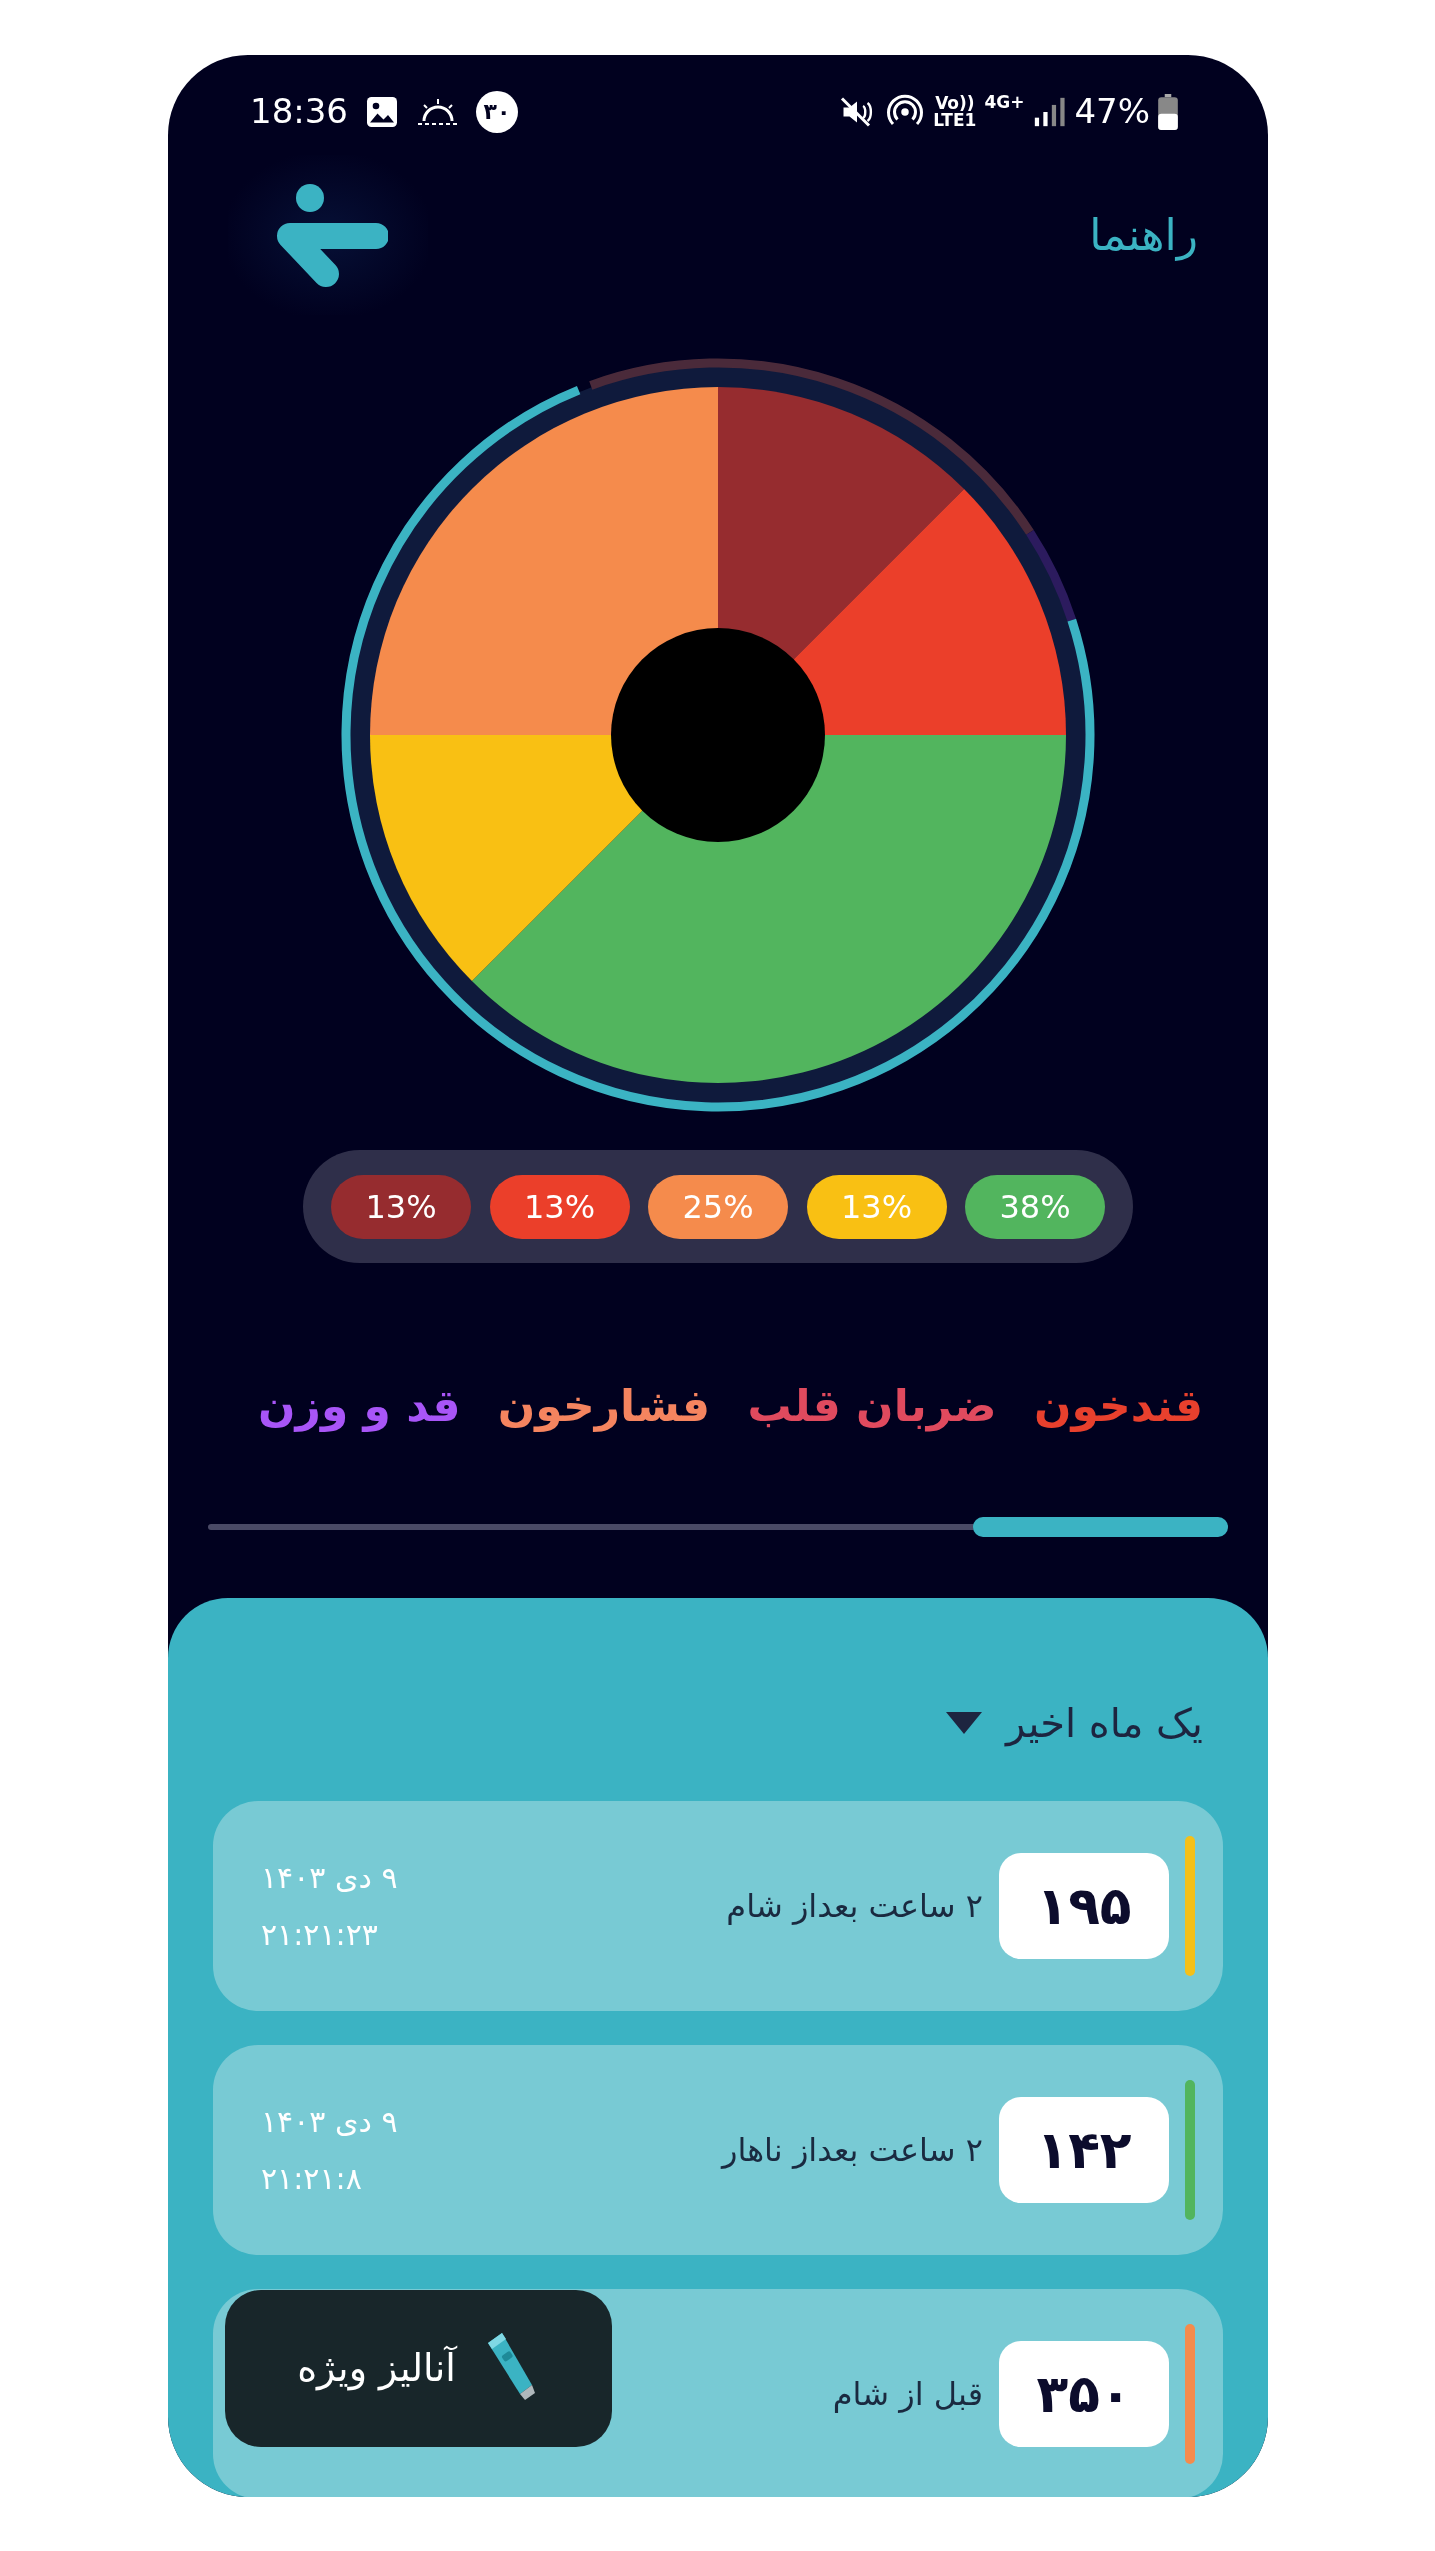 The width and height of the screenshot is (1435, 2551). I want to click on network-text: 4G+, so click(1004, 102).